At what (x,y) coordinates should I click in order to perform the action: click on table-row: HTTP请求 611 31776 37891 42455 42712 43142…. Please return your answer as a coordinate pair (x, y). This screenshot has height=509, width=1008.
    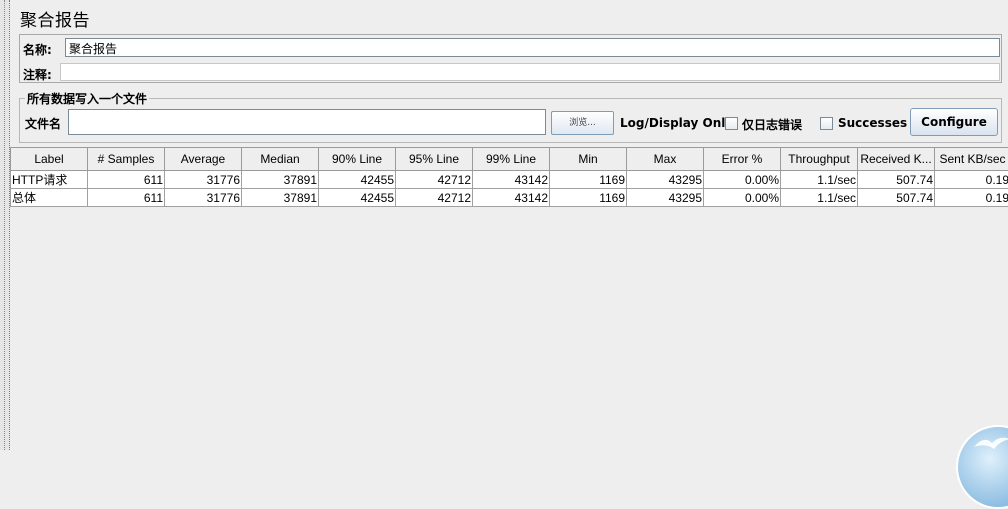
    Looking at the image, I should click on (509, 180).